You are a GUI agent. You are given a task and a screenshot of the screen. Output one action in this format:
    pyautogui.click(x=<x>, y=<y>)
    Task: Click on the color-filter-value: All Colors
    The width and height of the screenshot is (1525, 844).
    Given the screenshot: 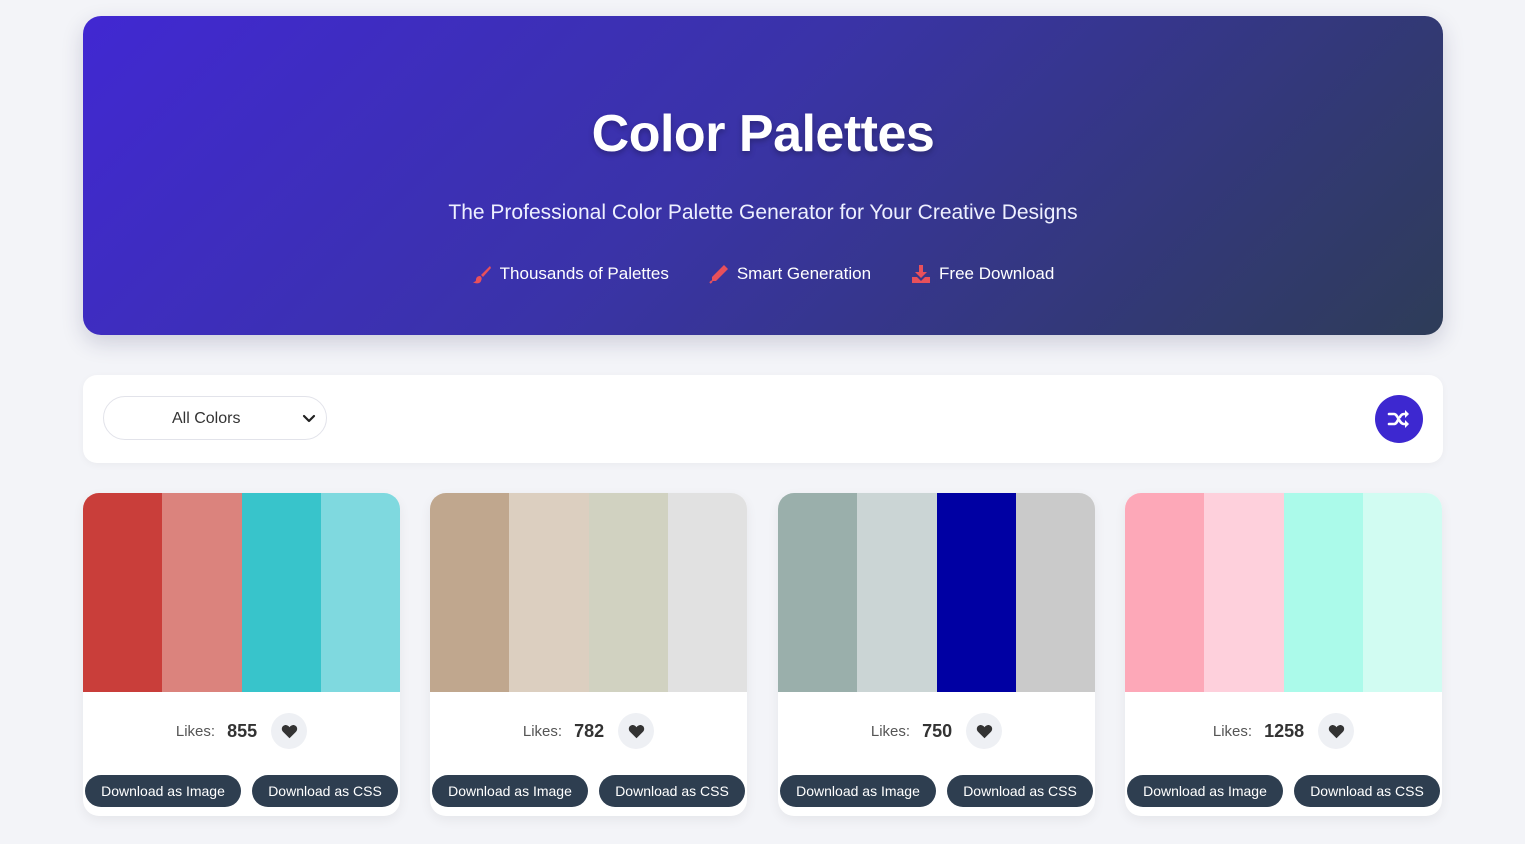 What is the action you would take?
    pyautogui.click(x=206, y=418)
    